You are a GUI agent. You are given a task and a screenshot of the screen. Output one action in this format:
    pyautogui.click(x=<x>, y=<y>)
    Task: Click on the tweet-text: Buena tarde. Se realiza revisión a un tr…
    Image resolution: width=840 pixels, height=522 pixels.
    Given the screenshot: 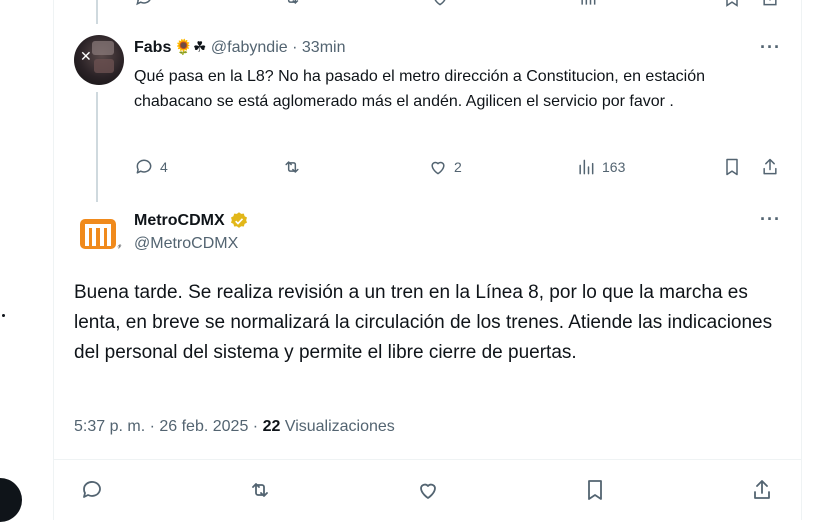 What is the action you would take?
    pyautogui.click(x=423, y=322)
    